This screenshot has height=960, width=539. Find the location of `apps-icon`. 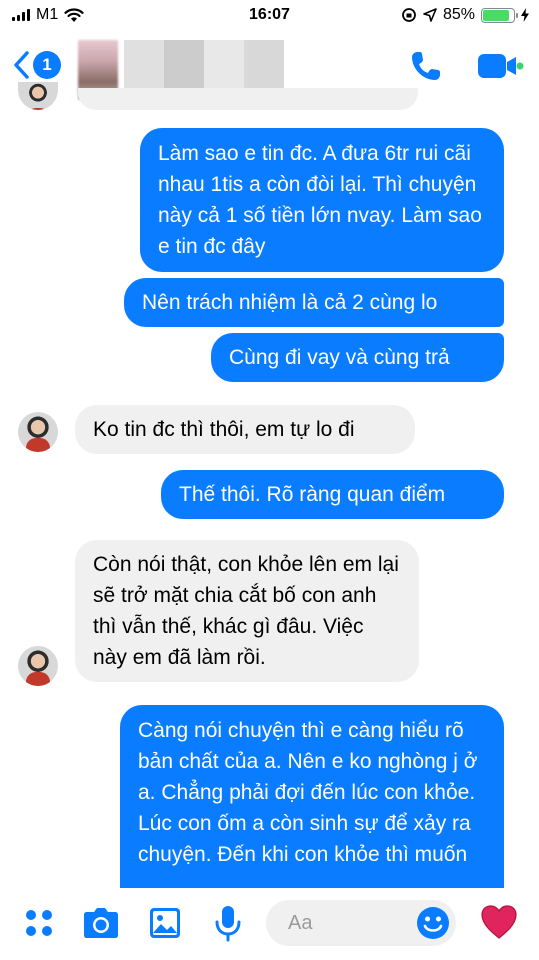

apps-icon is located at coordinates (39, 923).